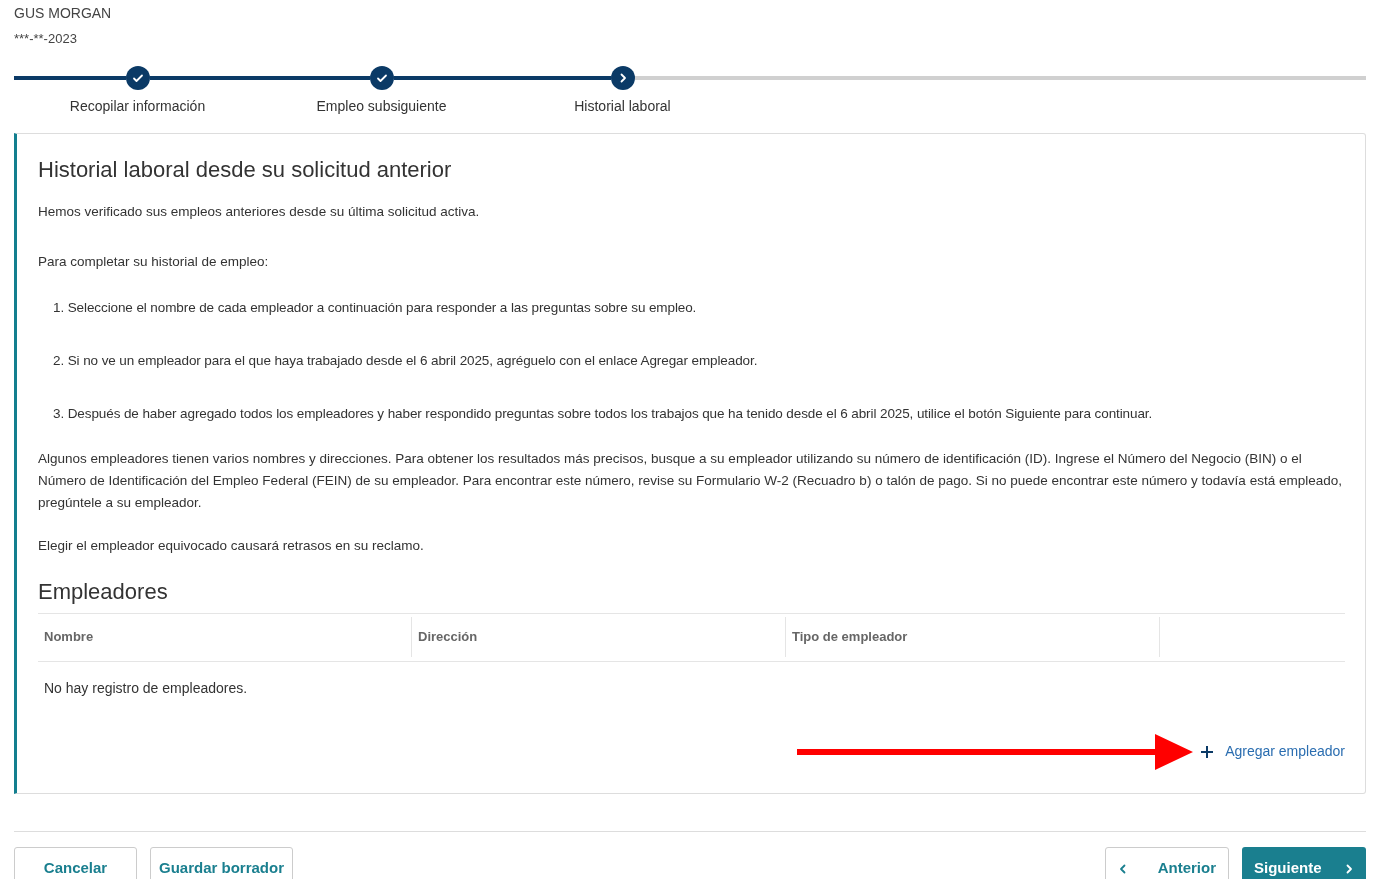 The height and width of the screenshot is (879, 1373). What do you see at coordinates (1285, 751) in the screenshot?
I see `add-employer-link: Agregar empleador` at bounding box center [1285, 751].